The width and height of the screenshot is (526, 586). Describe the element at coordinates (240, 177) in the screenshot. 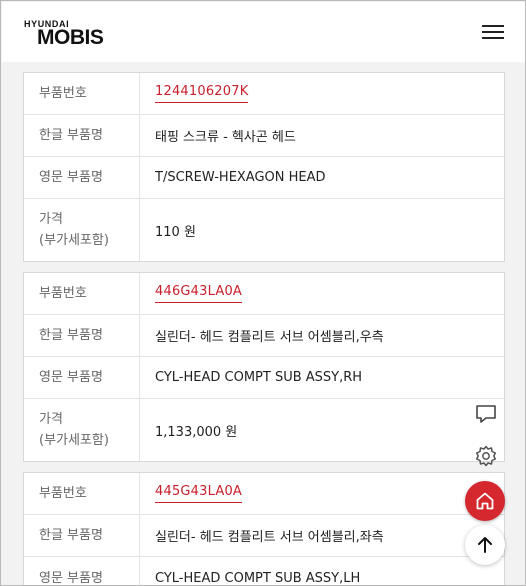

I see `eng-name-value: T/SCREW-HEXAGON HEAD` at that location.